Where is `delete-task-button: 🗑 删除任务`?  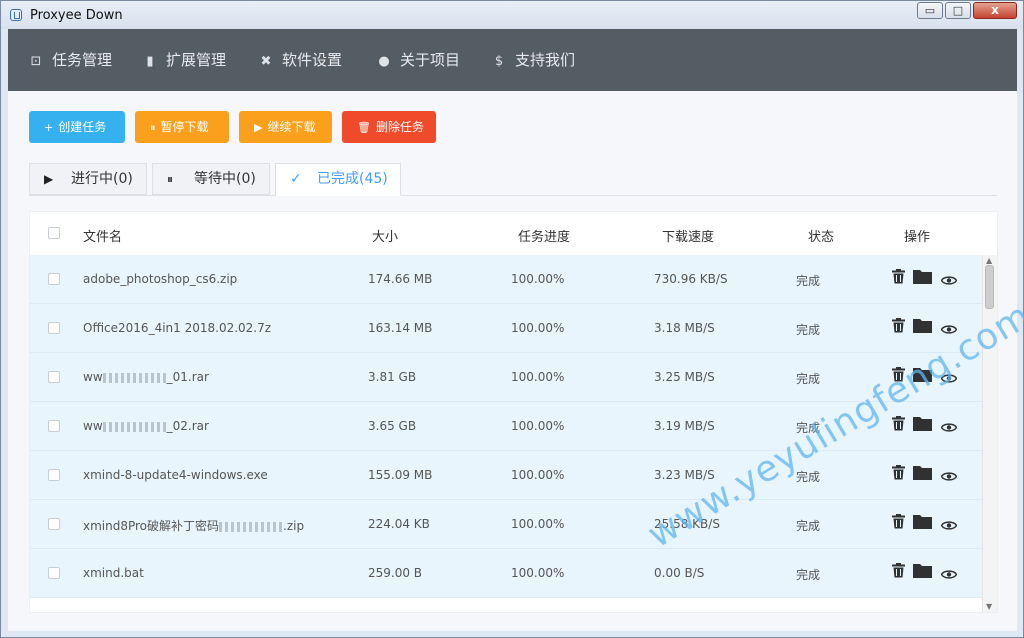
delete-task-button: 🗑 删除任务 is located at coordinates (389, 127).